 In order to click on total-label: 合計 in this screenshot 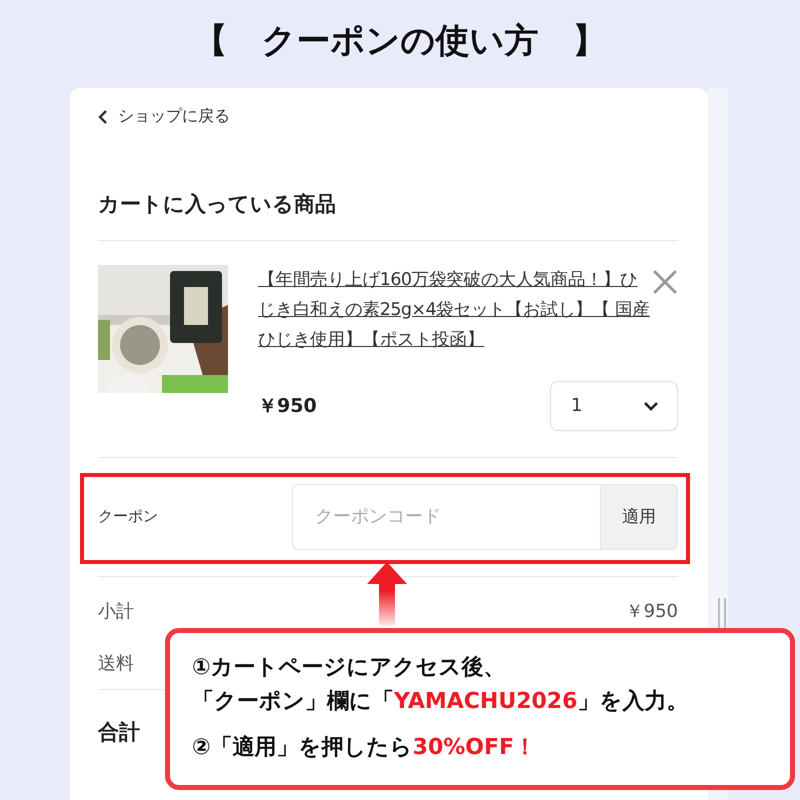, I will do `click(119, 732)`.